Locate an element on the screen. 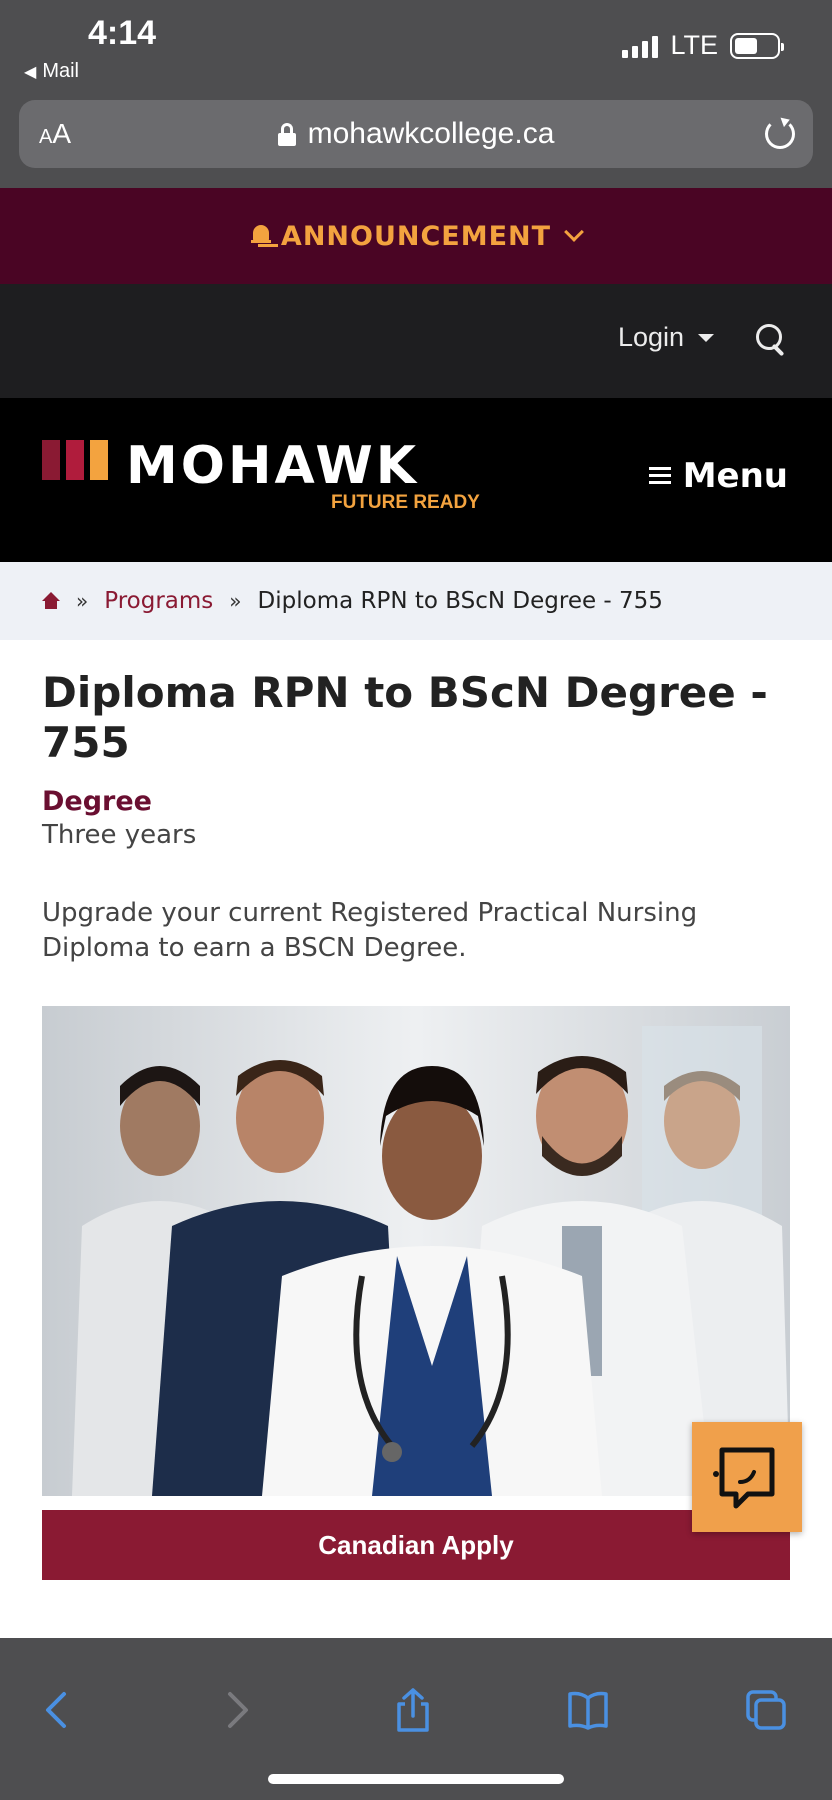 The image size is (832, 1800). chat-widget-button is located at coordinates (747, 1477).